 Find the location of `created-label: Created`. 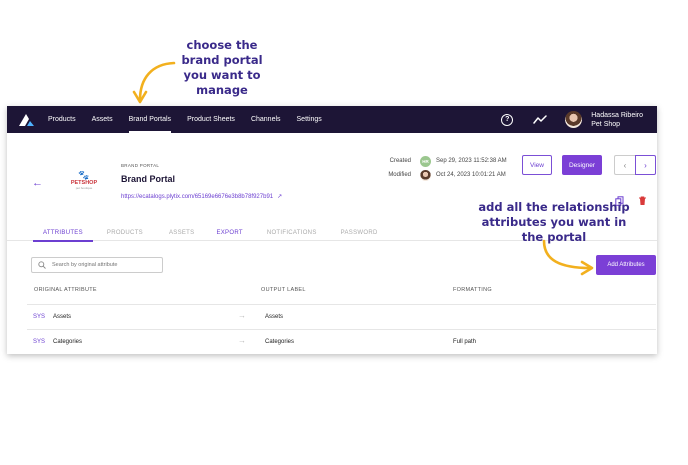

created-label: Created is located at coordinates (400, 161).